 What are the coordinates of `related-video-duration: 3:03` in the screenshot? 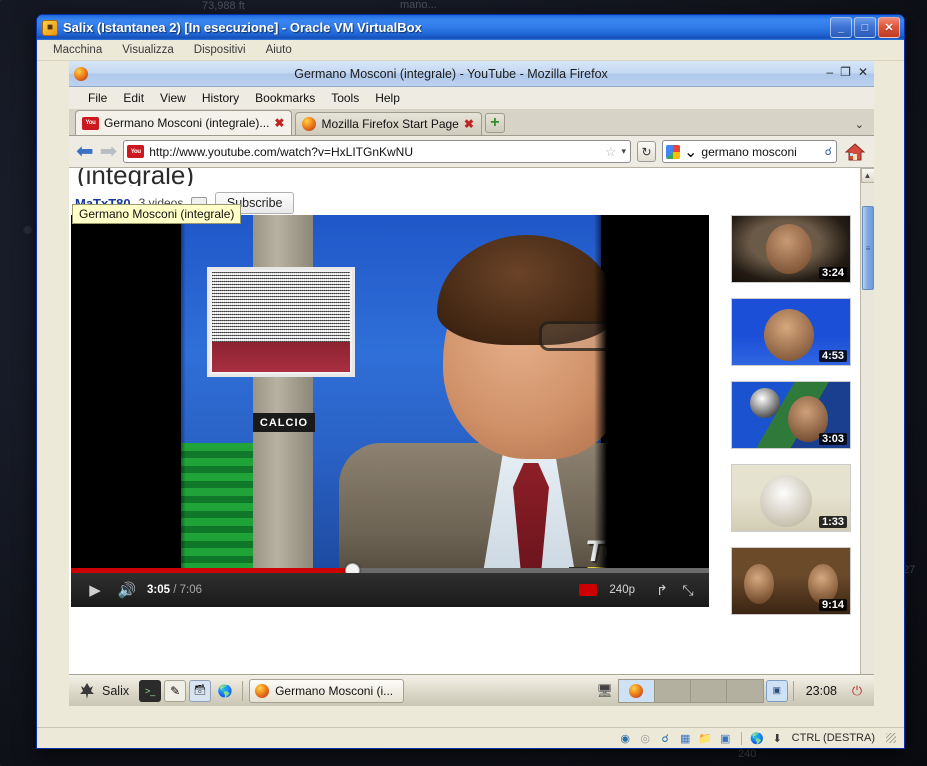 It's located at (832, 439).